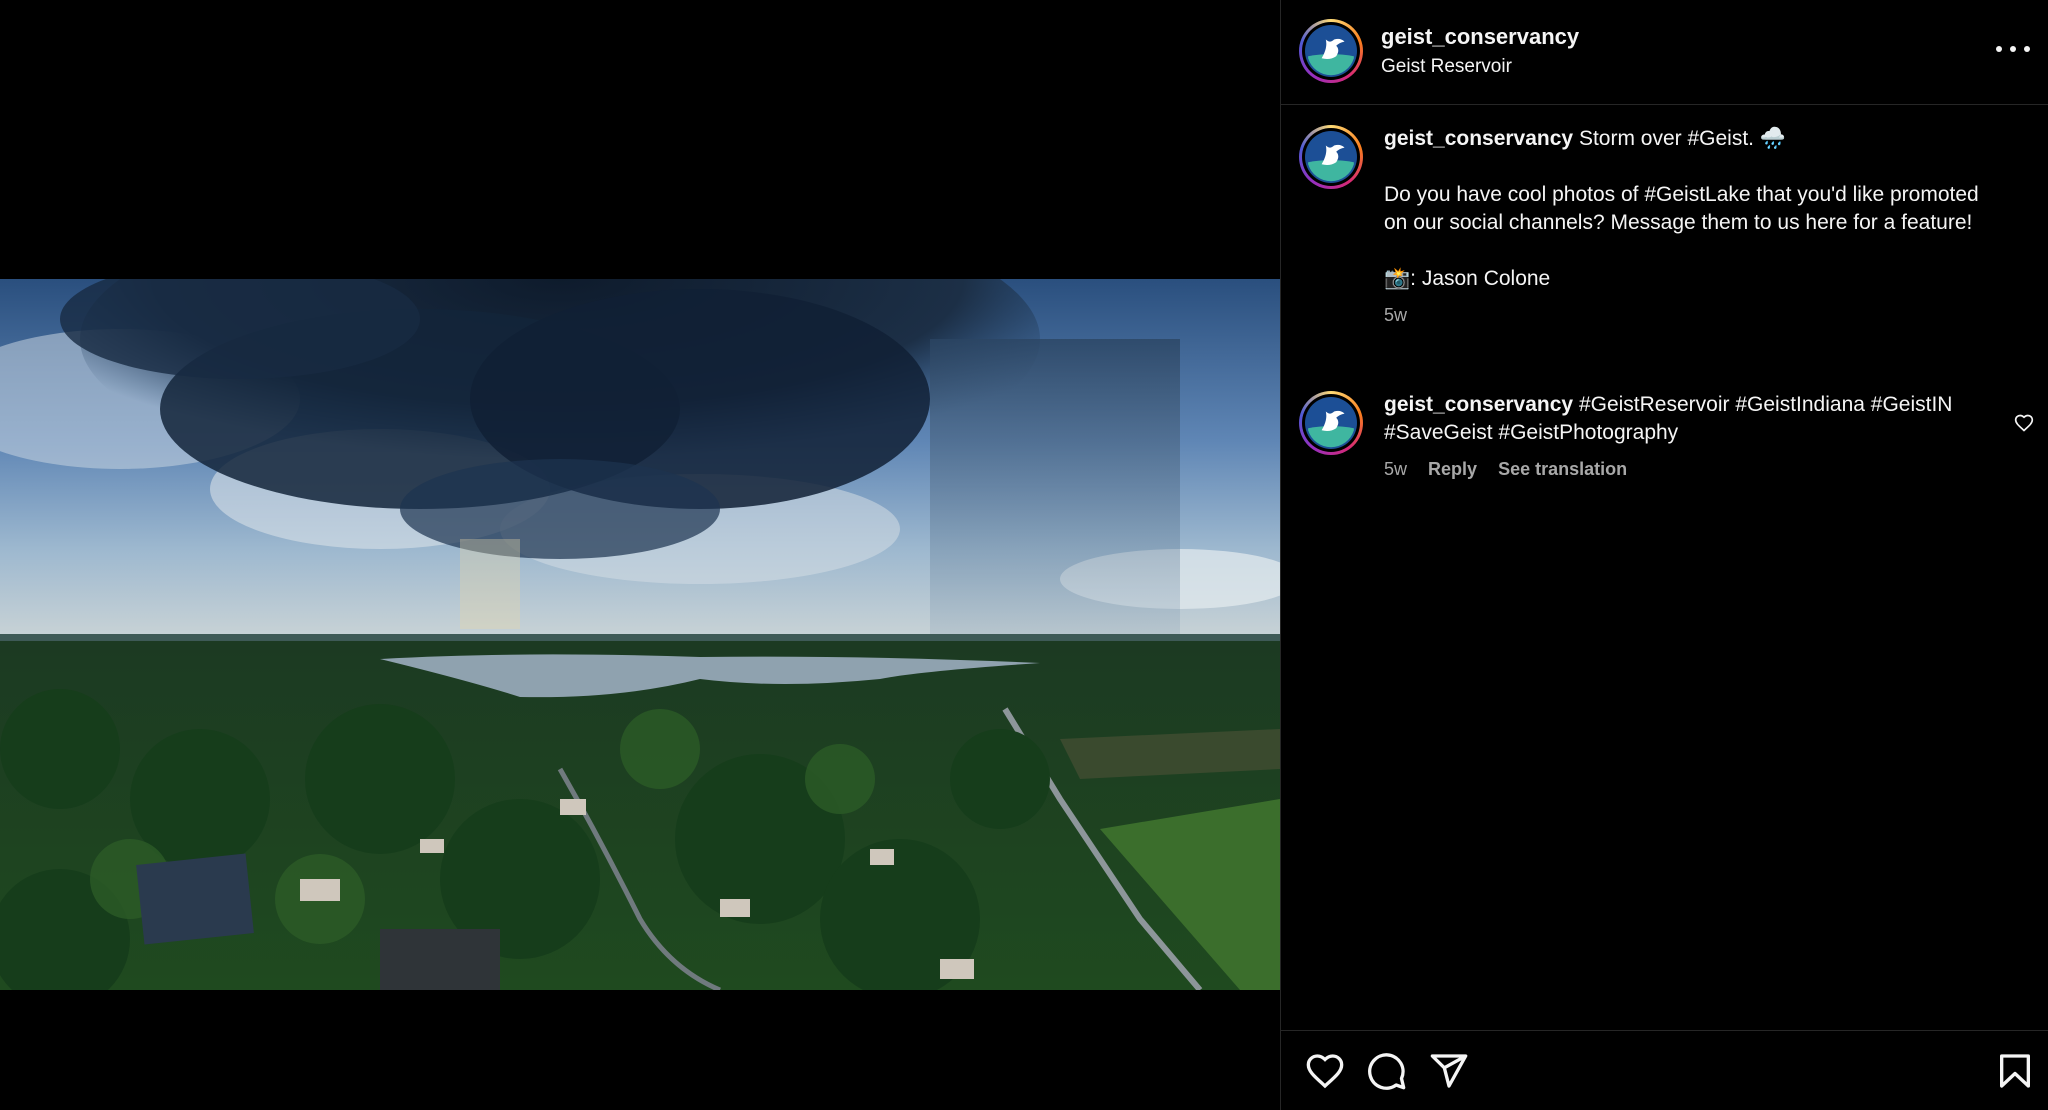  Describe the element at coordinates (1682, 138) in the screenshot. I see `caption-text: Storm over #Geist. 🌧️` at that location.